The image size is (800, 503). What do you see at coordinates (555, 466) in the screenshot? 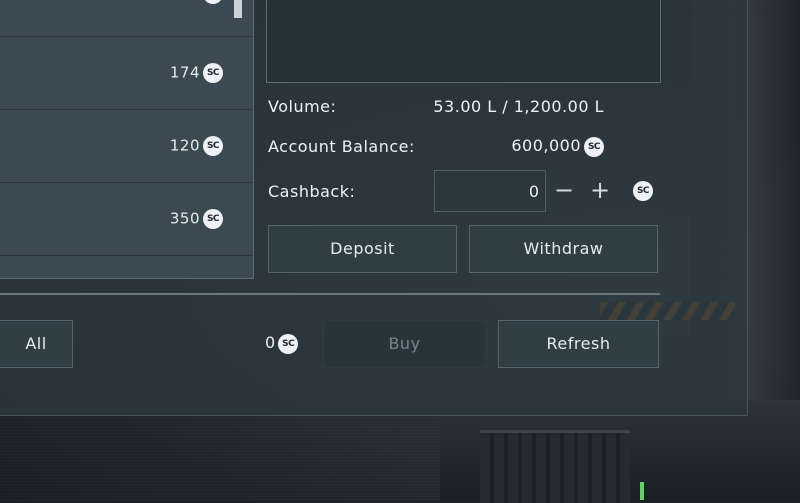
I see `background-vent` at bounding box center [555, 466].